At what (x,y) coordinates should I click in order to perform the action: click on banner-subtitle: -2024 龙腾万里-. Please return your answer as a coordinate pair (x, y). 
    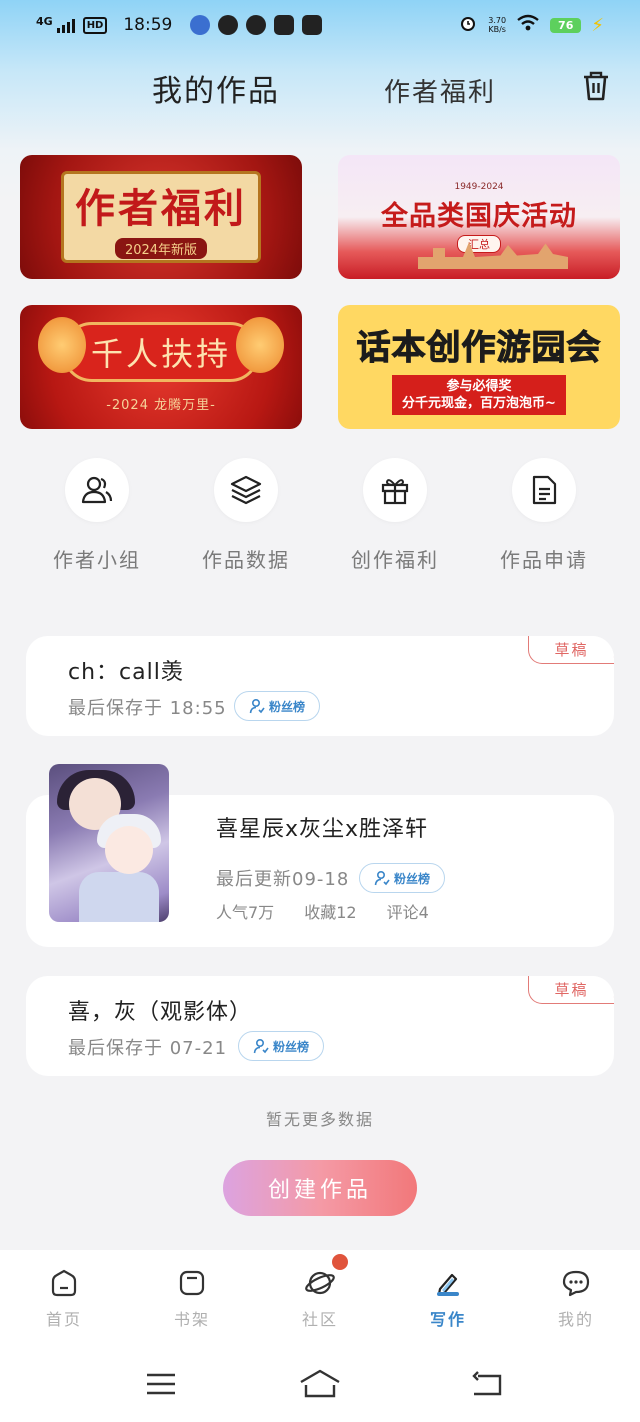
    Looking at the image, I should click on (161, 405).